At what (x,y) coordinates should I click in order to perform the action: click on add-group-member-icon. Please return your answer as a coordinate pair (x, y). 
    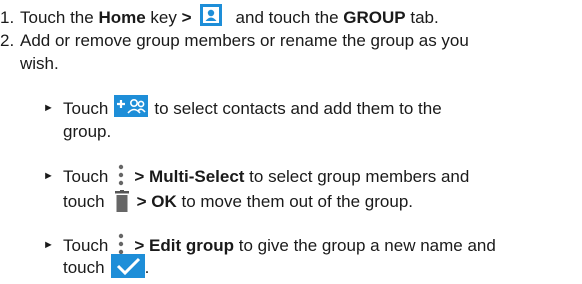
    Looking at the image, I should click on (131, 105).